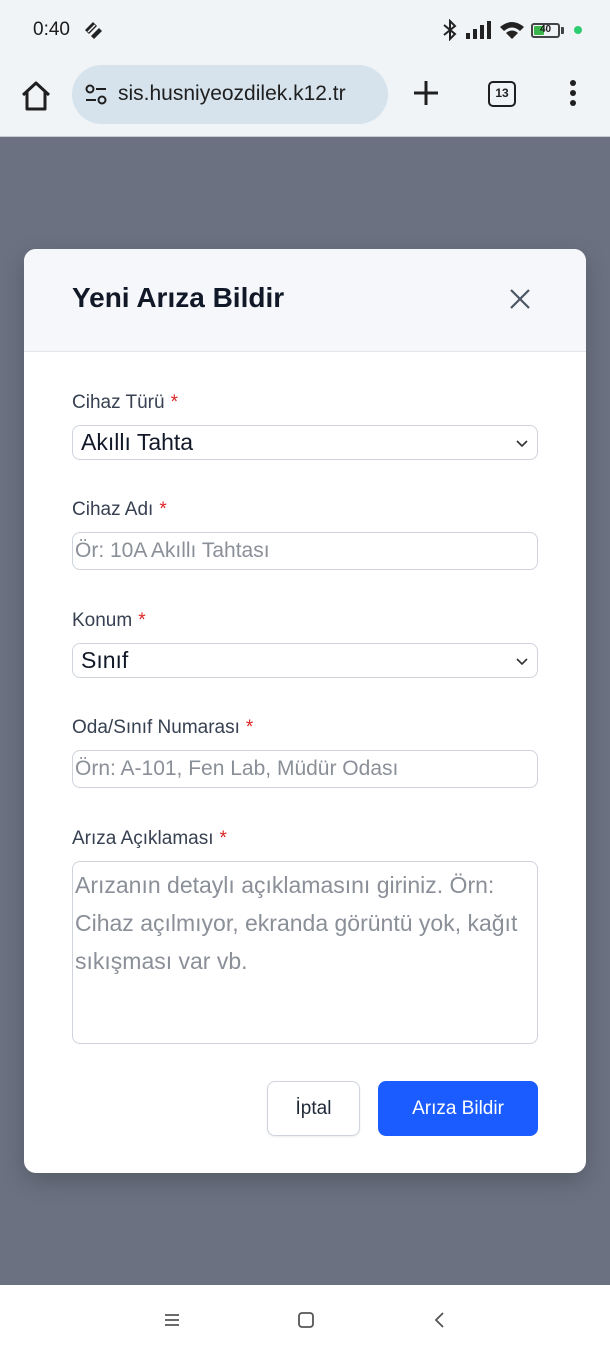 The image size is (610, 1356). Describe the element at coordinates (96, 95) in the screenshot. I see `site-settings-icon` at that location.